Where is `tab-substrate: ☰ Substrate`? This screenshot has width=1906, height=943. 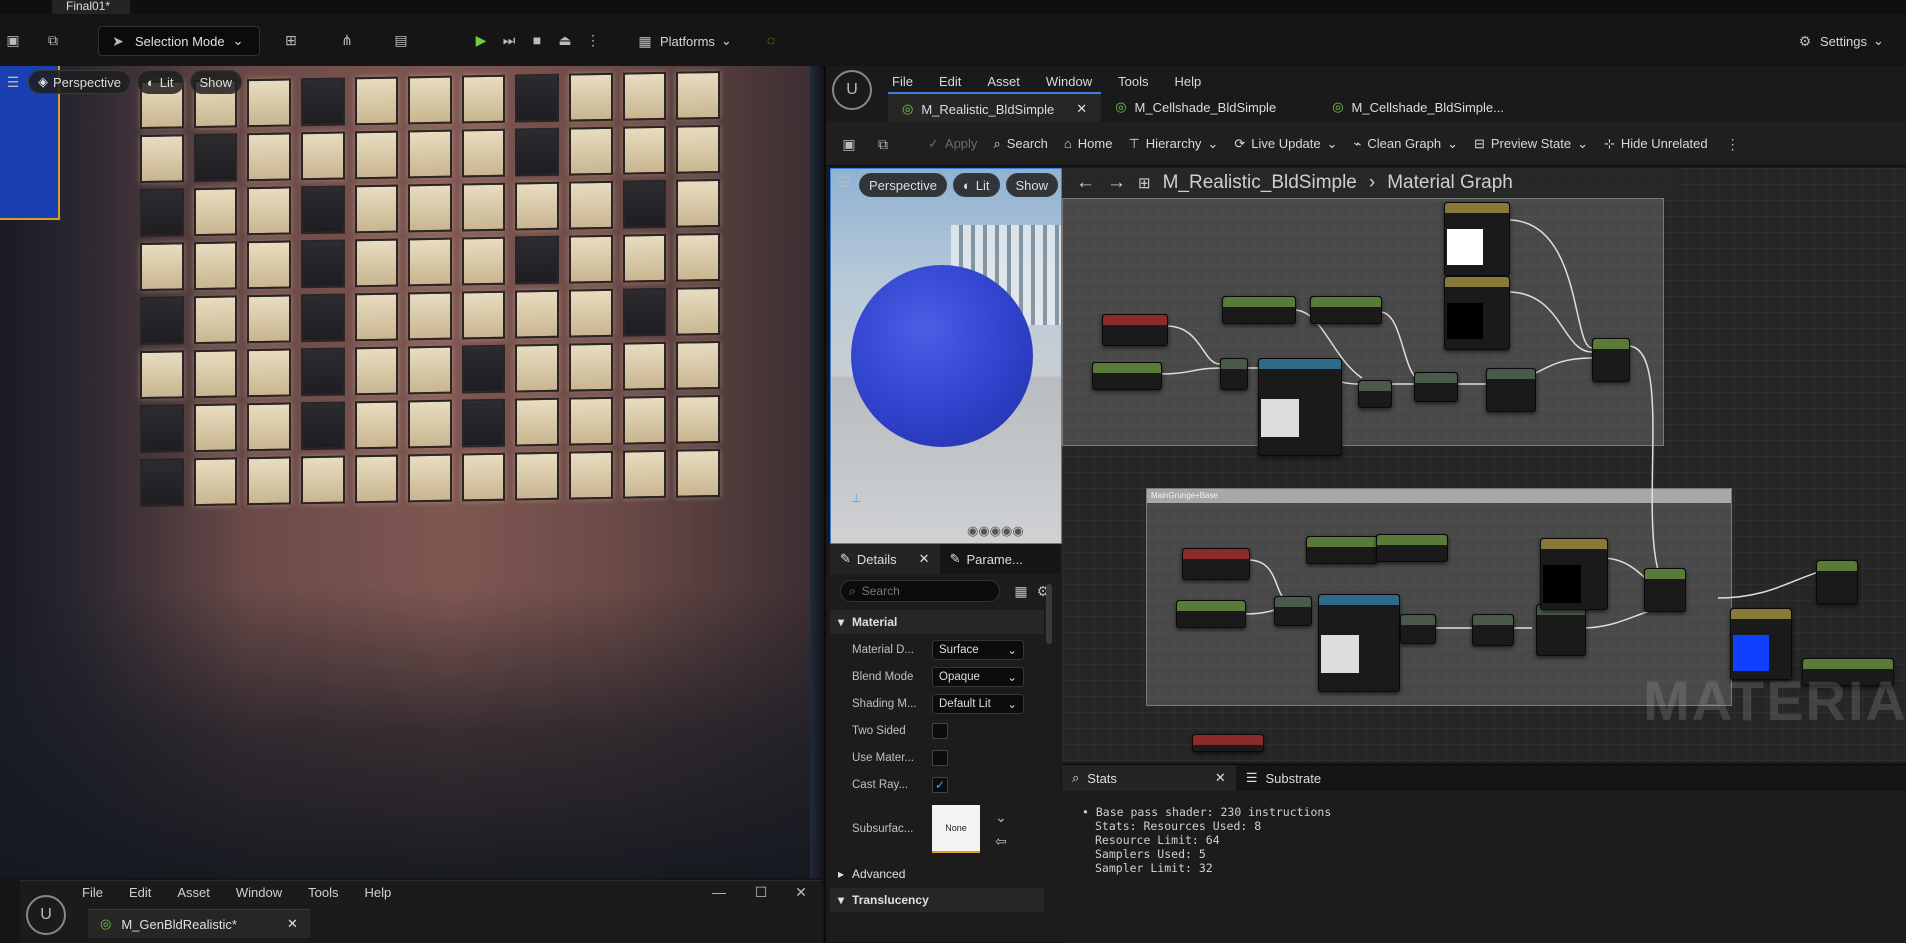
tab-substrate: ☰ Substrate is located at coordinates (1283, 778).